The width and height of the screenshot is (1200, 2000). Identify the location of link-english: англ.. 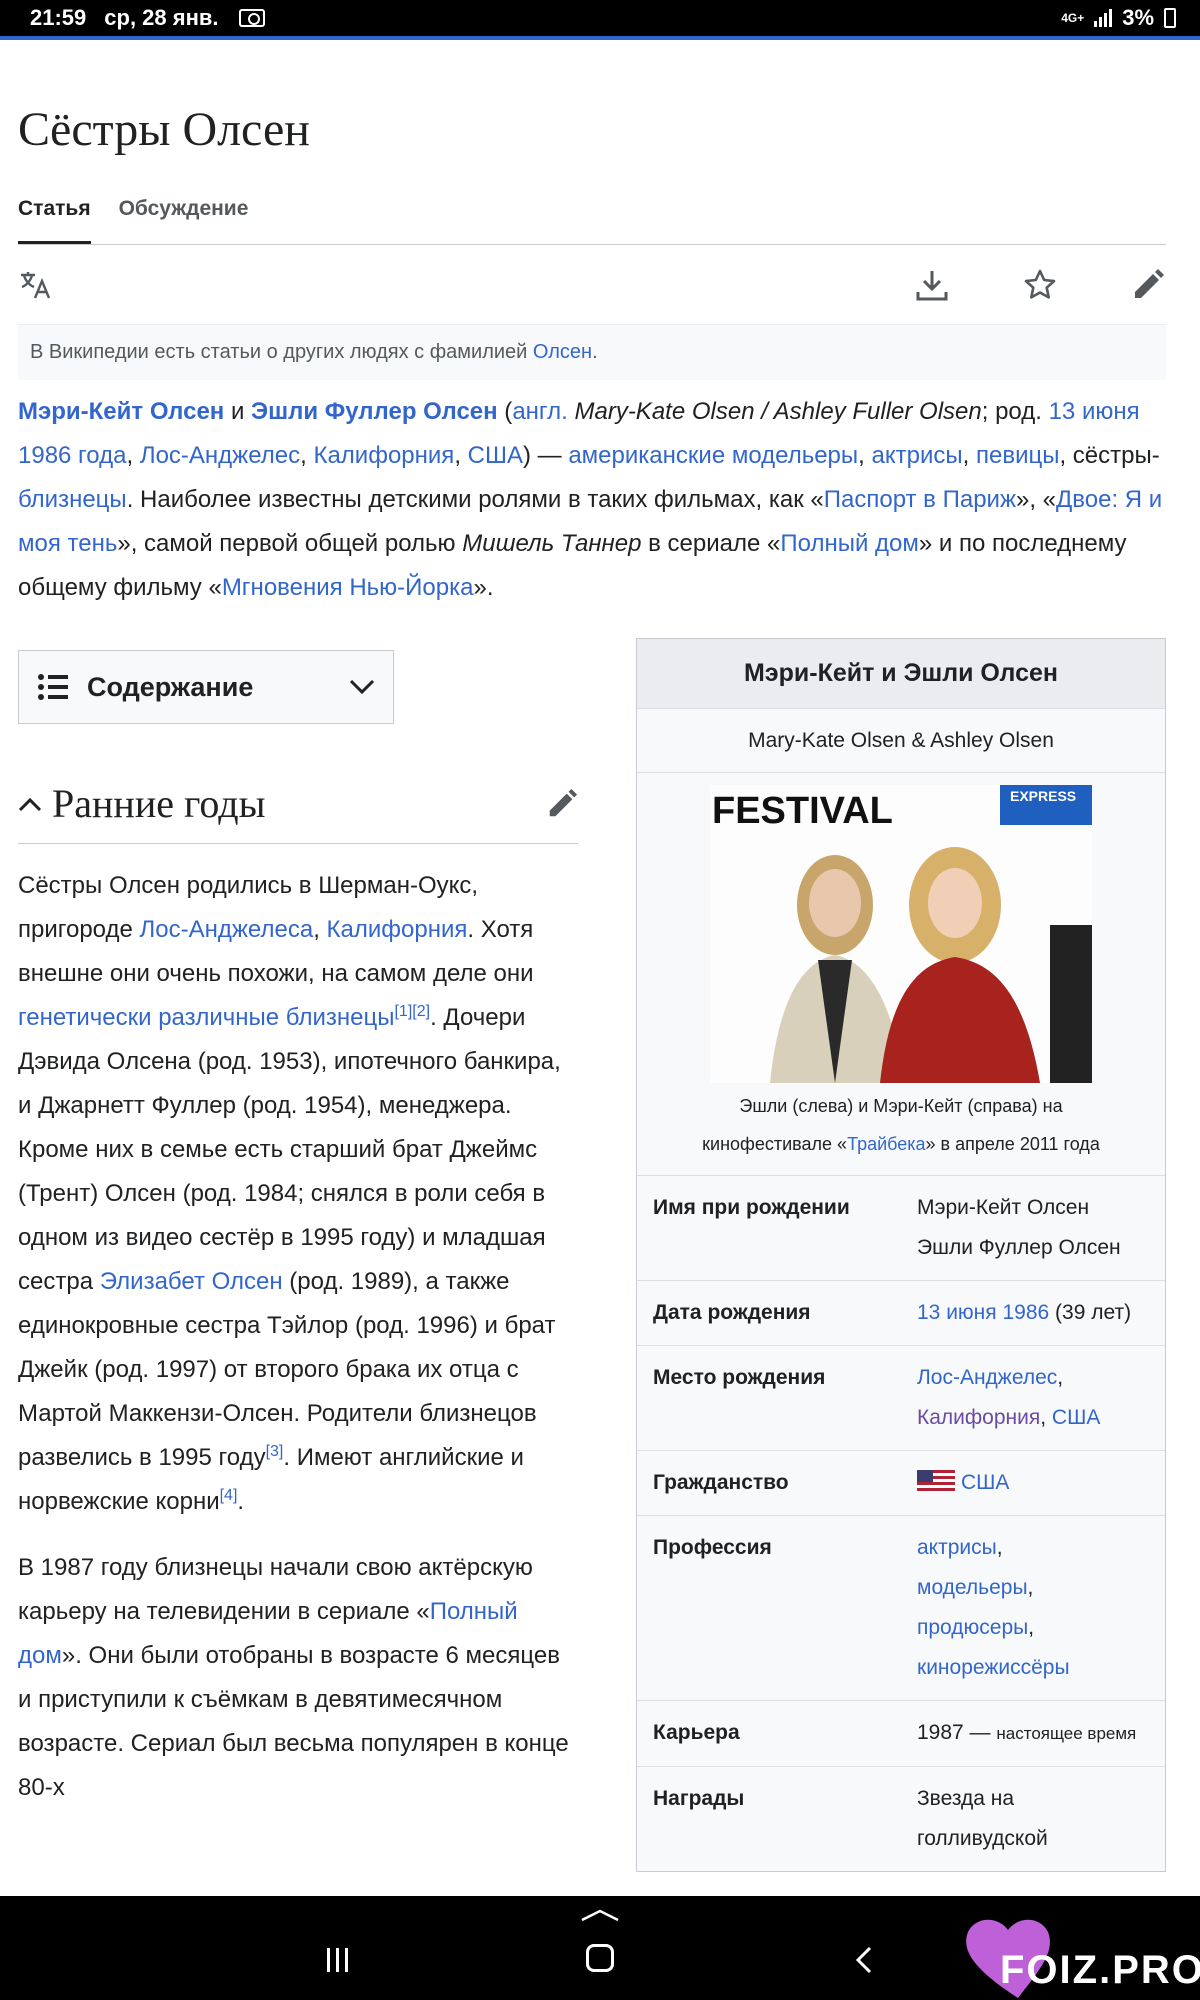
(540, 411).